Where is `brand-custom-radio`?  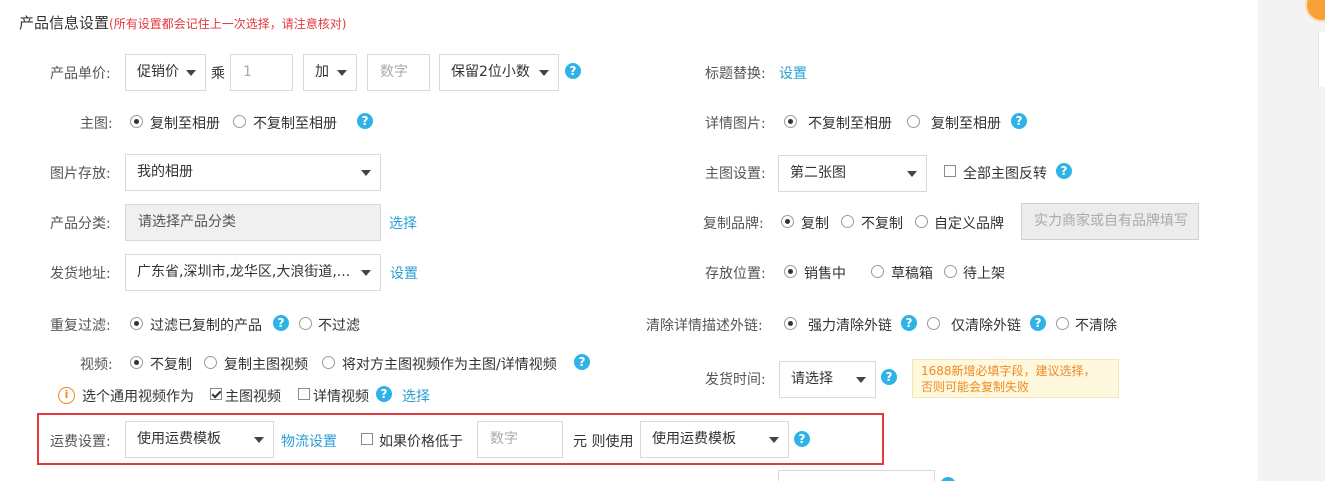
brand-custom-radio is located at coordinates (921, 221).